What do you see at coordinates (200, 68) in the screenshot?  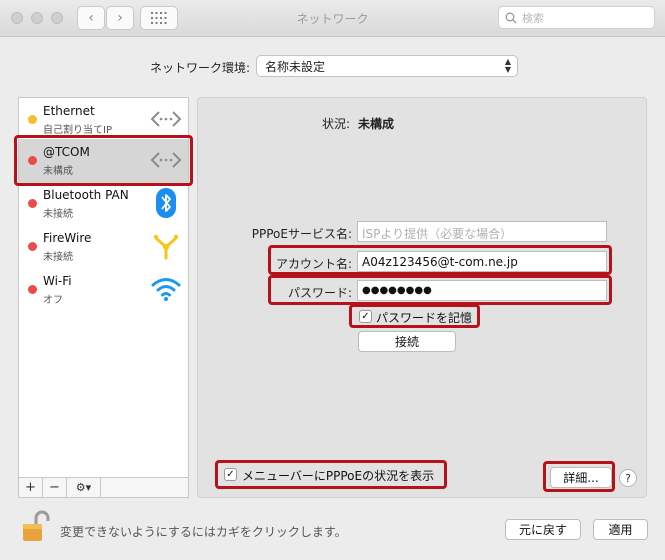 I see `location-label: ネットワーク環境:` at bounding box center [200, 68].